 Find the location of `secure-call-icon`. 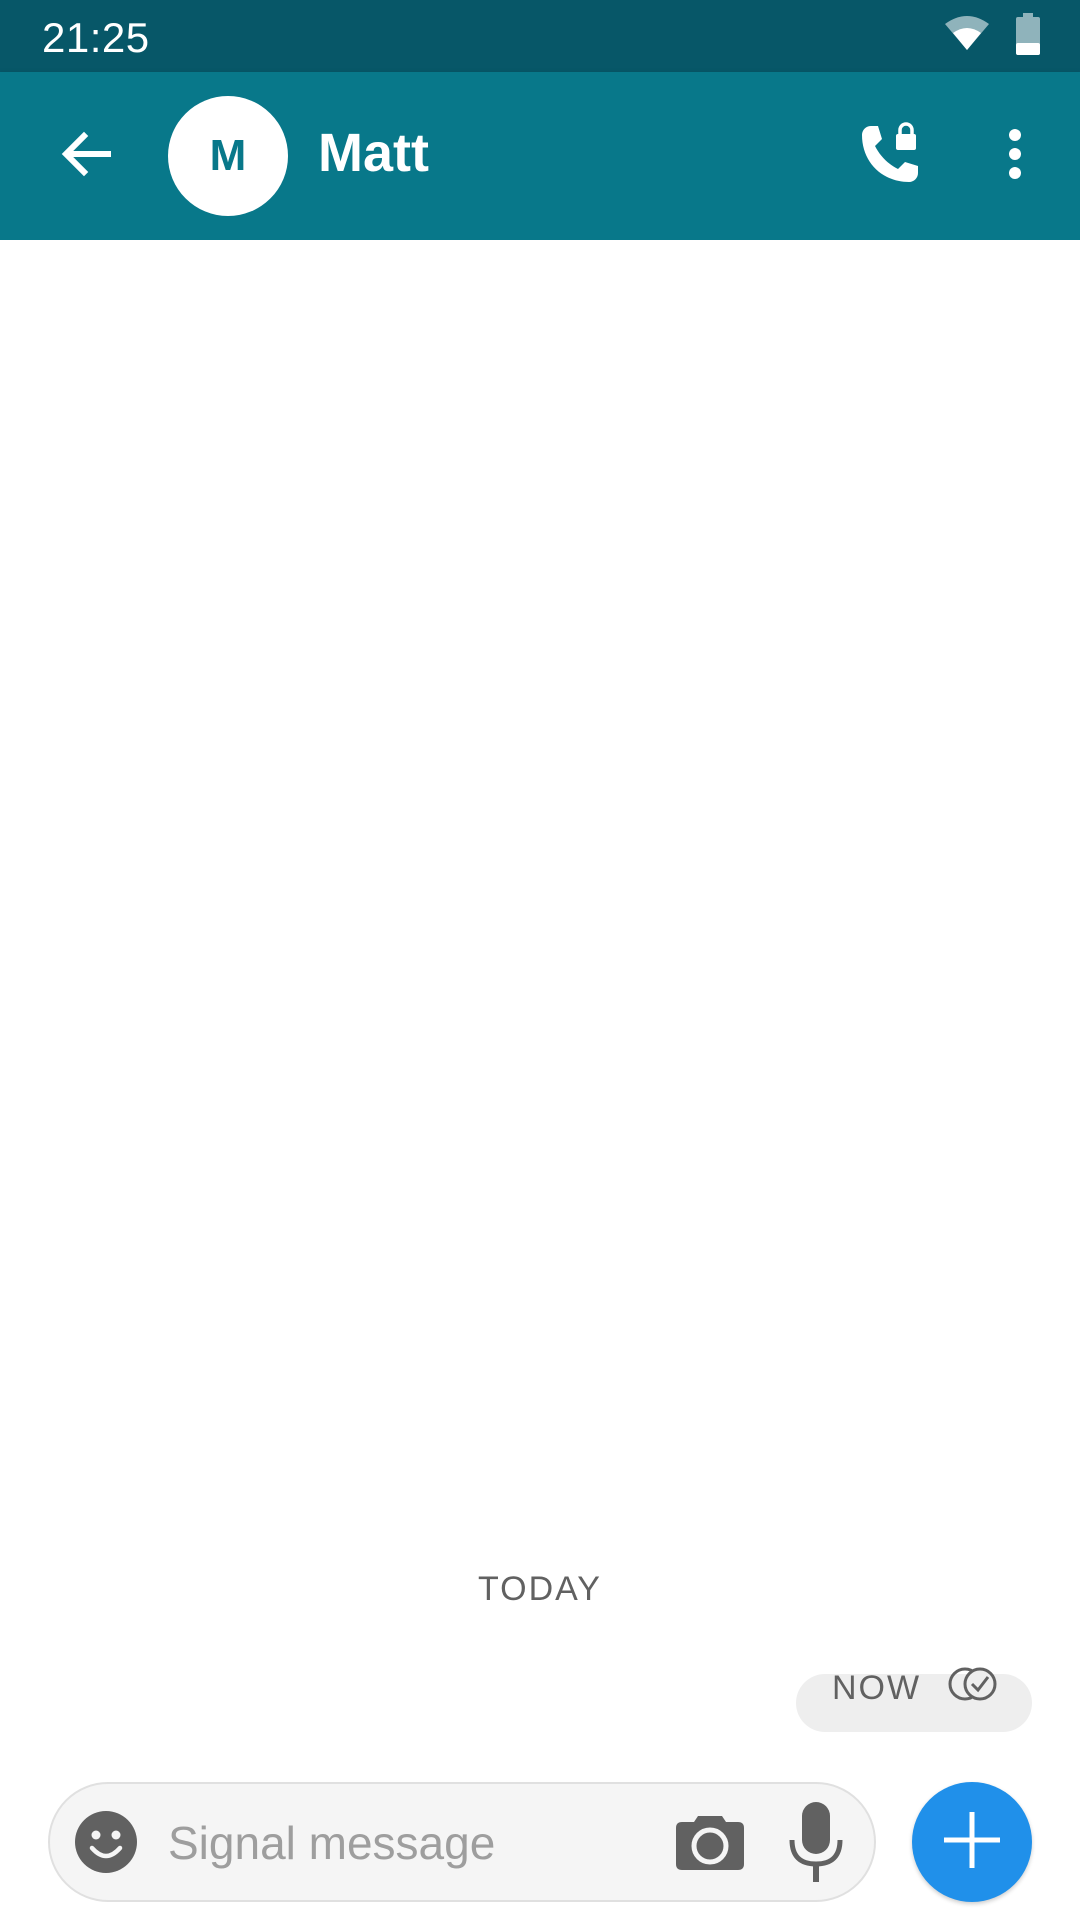

secure-call-icon is located at coordinates (890, 156).